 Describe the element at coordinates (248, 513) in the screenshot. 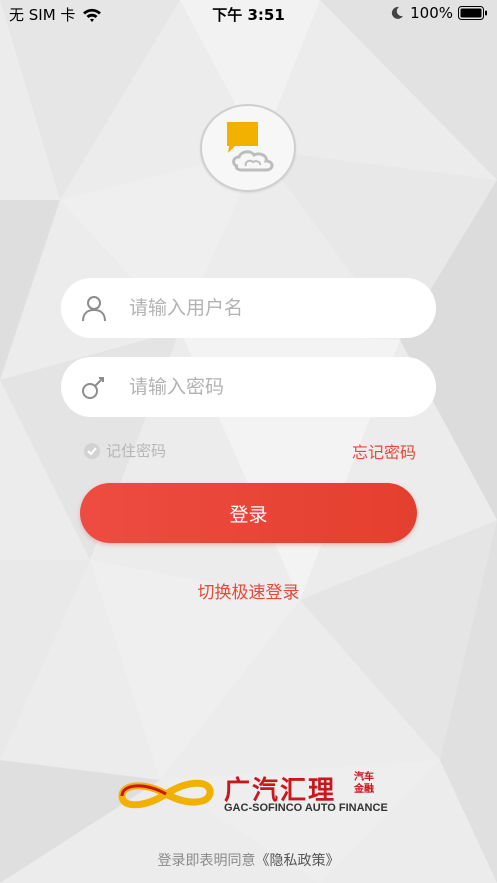

I see `login-button: 登录` at that location.